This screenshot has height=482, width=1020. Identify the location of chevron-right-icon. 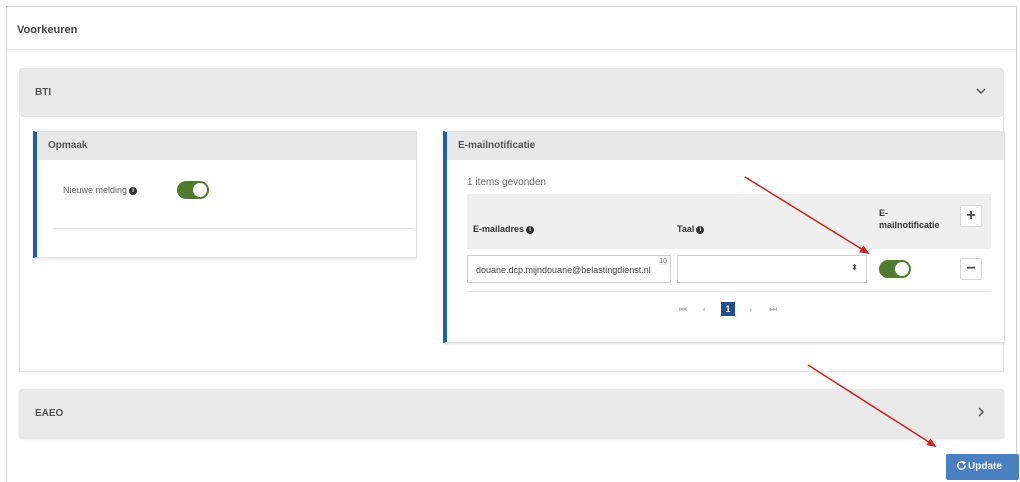
(981, 412).